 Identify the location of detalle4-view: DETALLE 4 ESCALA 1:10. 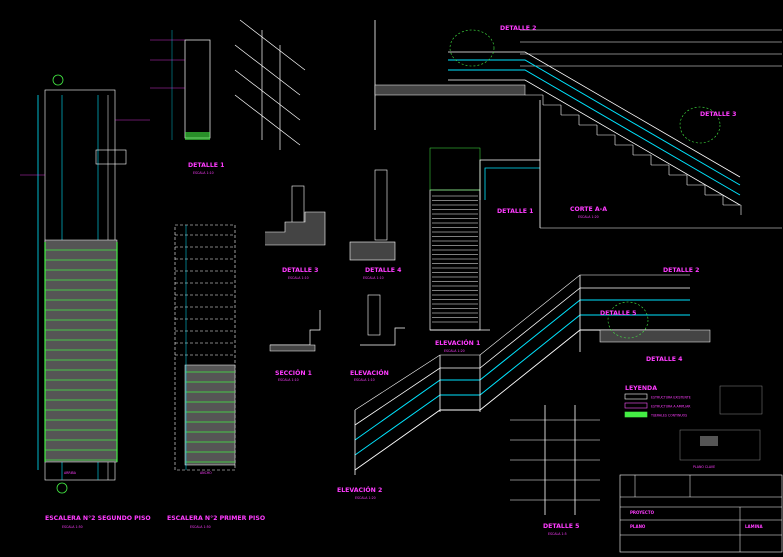
(375, 224).